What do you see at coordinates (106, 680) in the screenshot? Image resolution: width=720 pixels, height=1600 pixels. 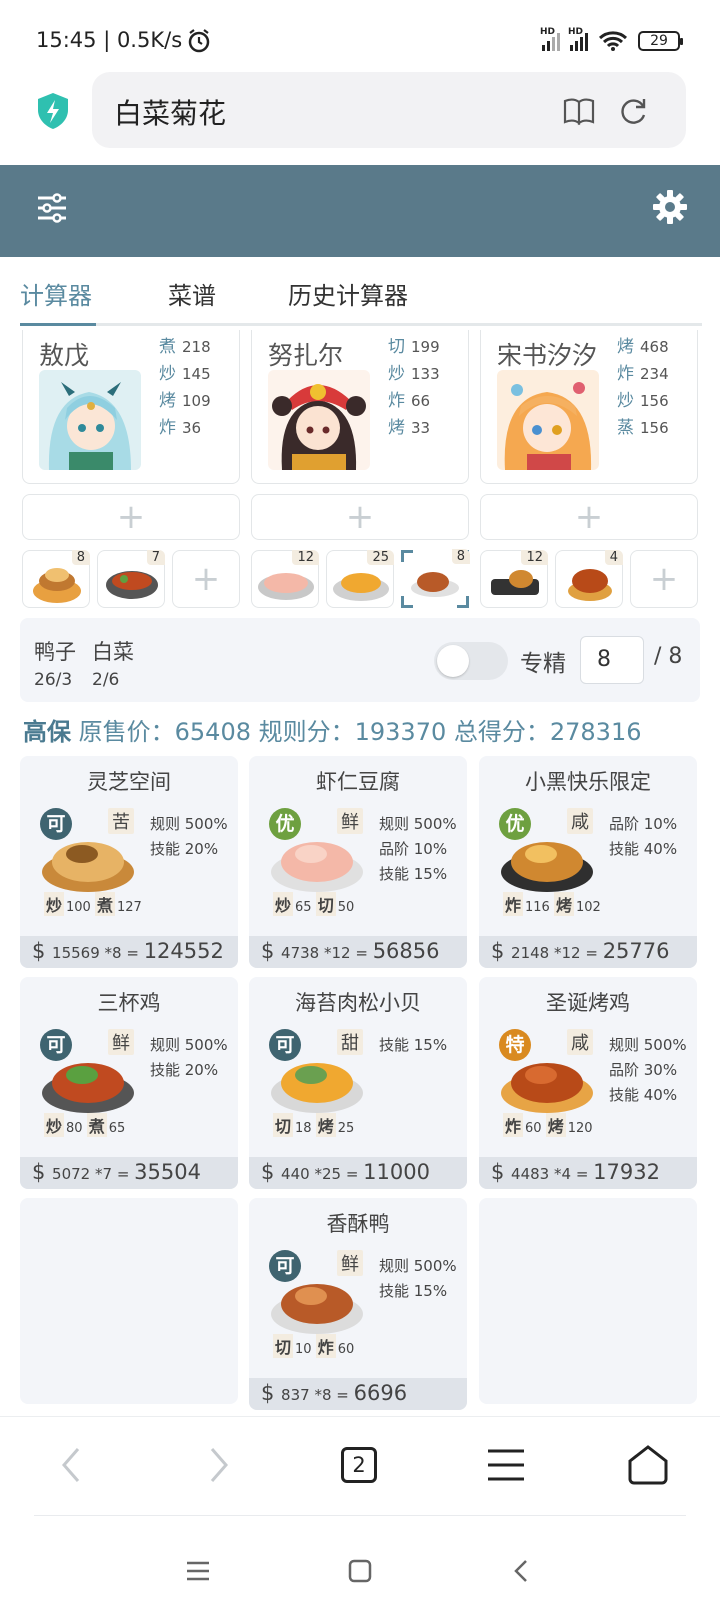 I see `ingredient-ratio: 2/6` at bounding box center [106, 680].